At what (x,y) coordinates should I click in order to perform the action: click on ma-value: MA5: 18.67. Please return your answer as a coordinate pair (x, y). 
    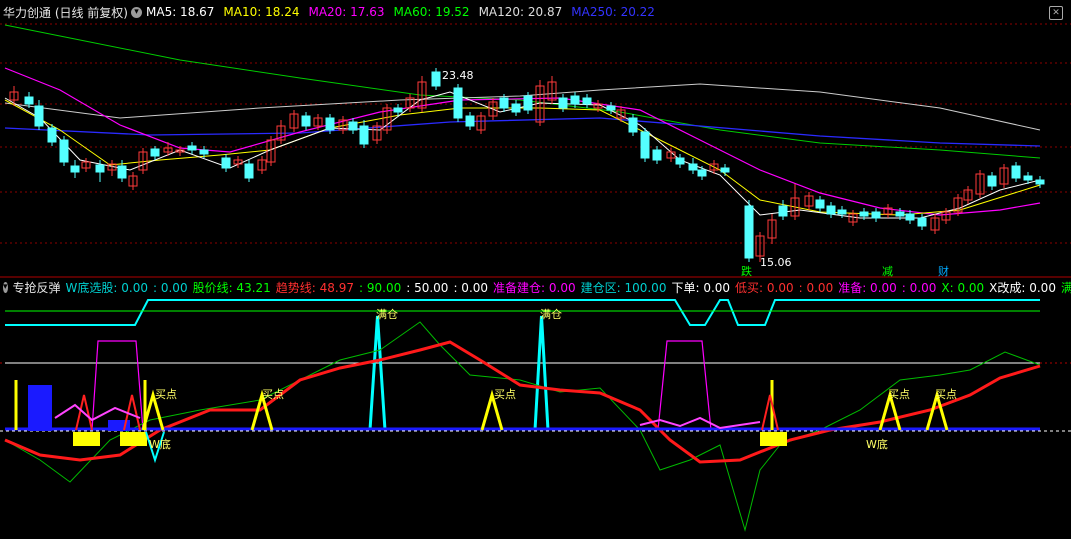
    Looking at the image, I should click on (180, 12).